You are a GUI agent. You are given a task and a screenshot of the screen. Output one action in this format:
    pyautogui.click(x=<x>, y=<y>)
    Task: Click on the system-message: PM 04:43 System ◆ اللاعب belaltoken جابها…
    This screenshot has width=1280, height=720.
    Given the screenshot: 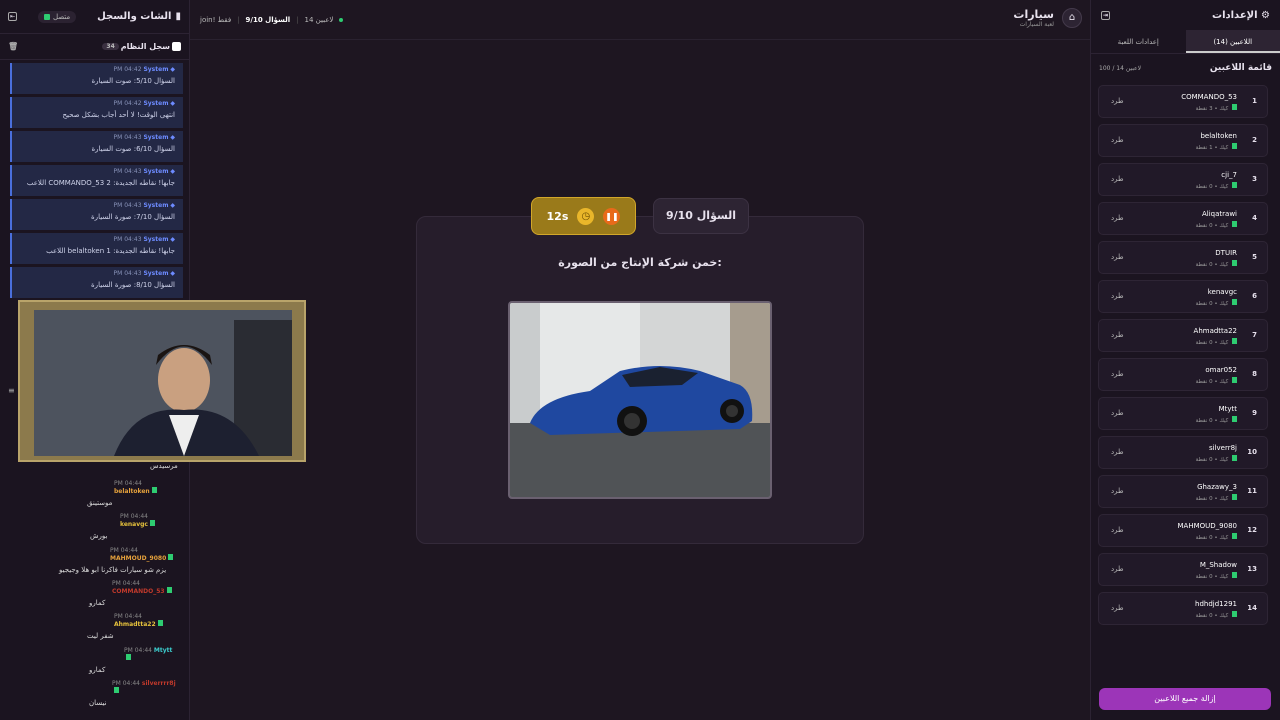 What is the action you would take?
    pyautogui.click(x=96, y=248)
    